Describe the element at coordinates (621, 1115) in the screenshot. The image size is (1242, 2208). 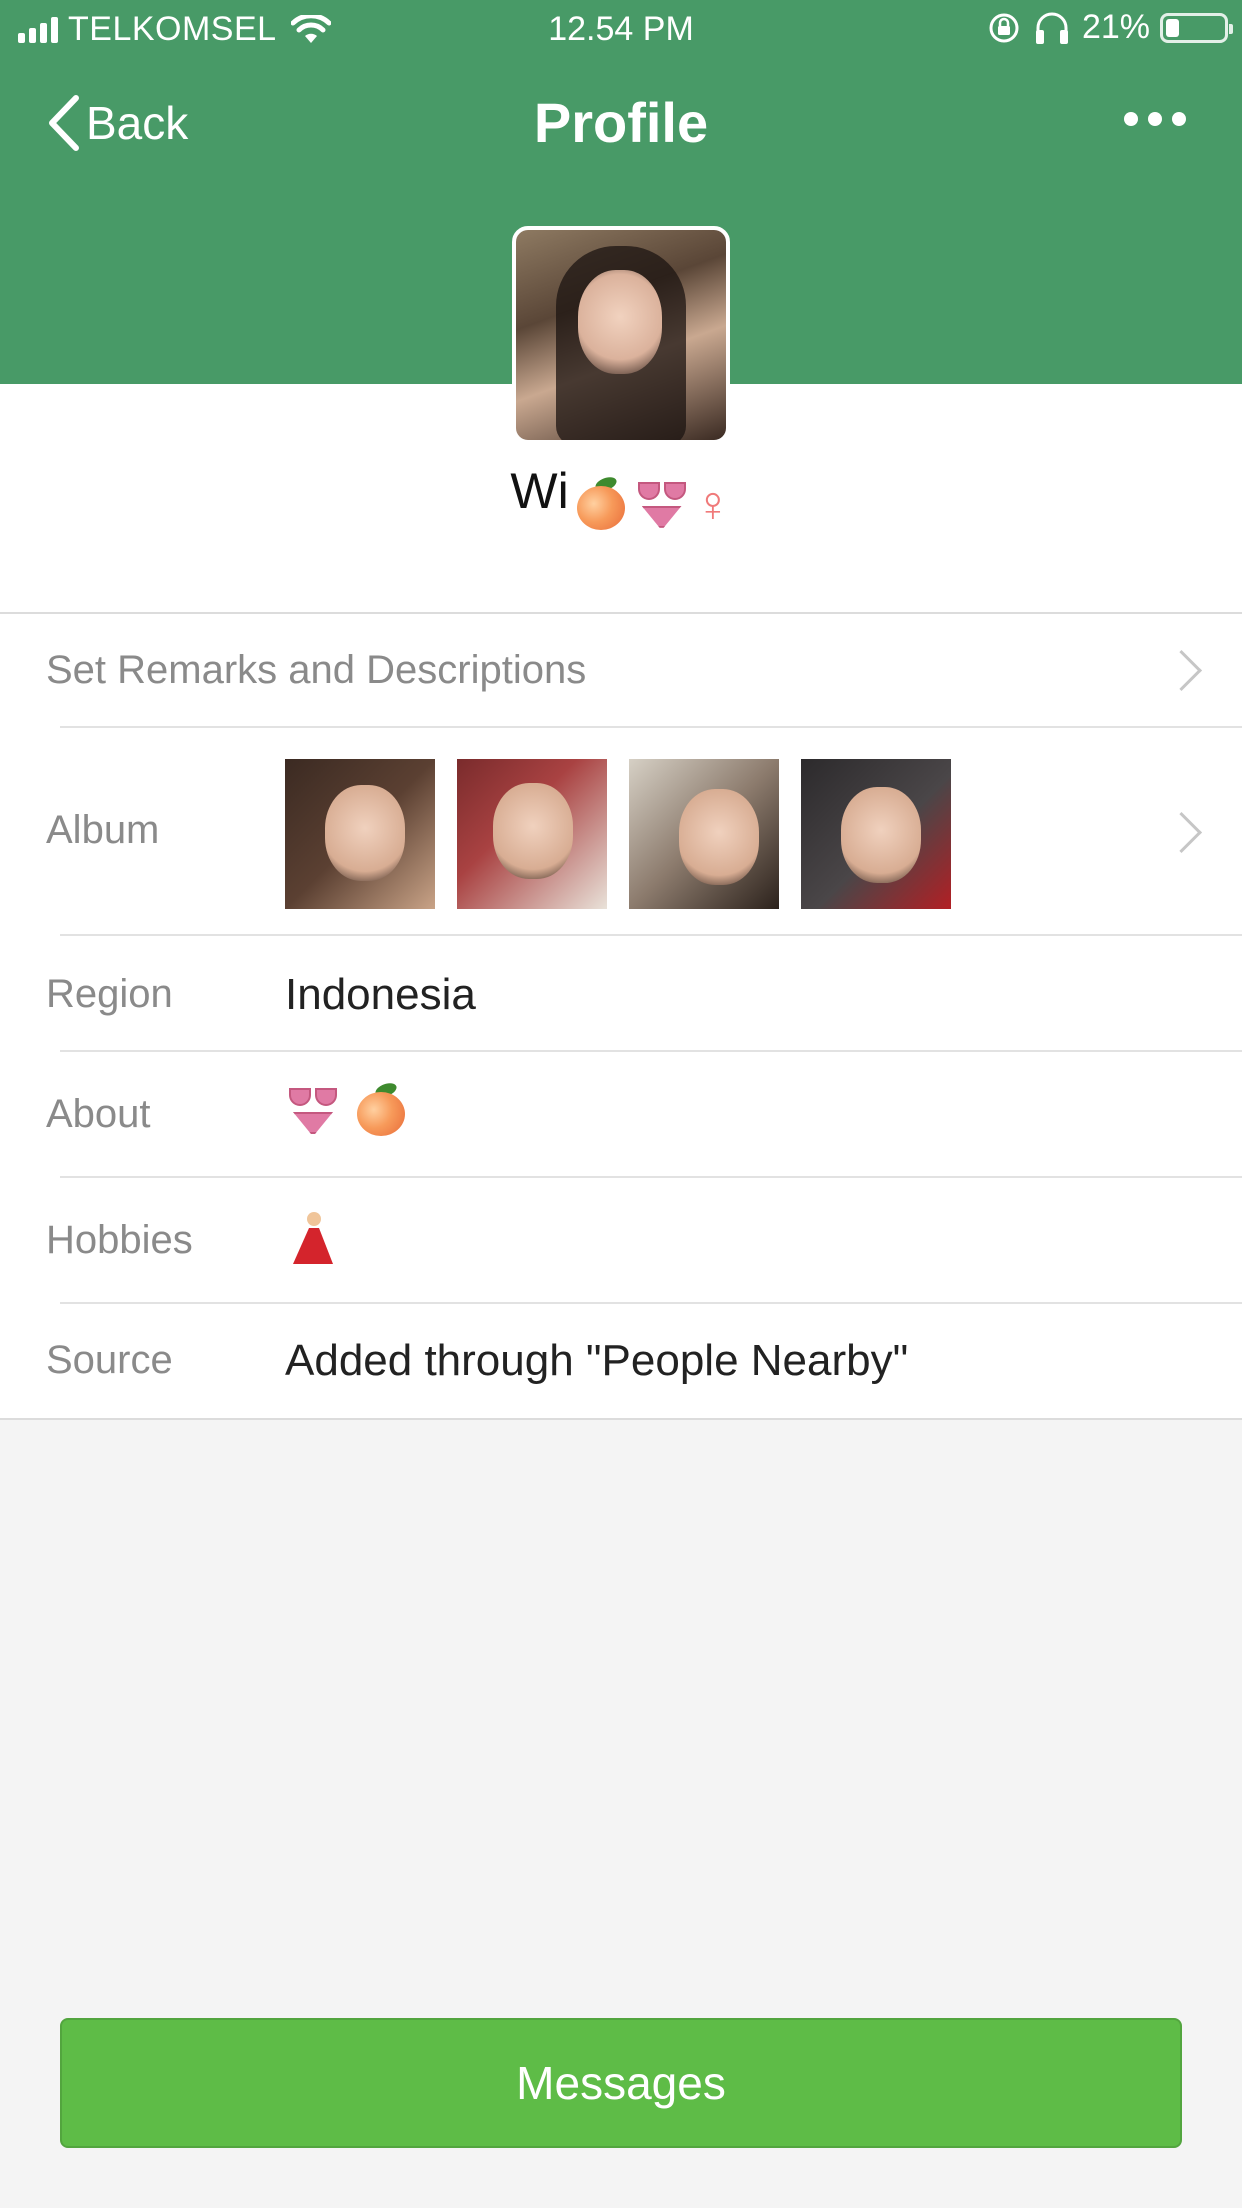
I see `about-row: About` at that location.